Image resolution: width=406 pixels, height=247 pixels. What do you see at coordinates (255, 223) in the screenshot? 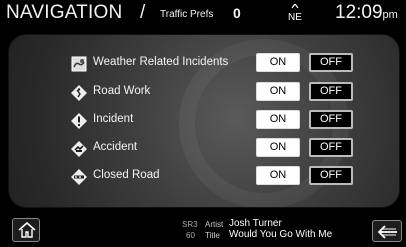
I see `artist-name: Josh Turner` at bounding box center [255, 223].